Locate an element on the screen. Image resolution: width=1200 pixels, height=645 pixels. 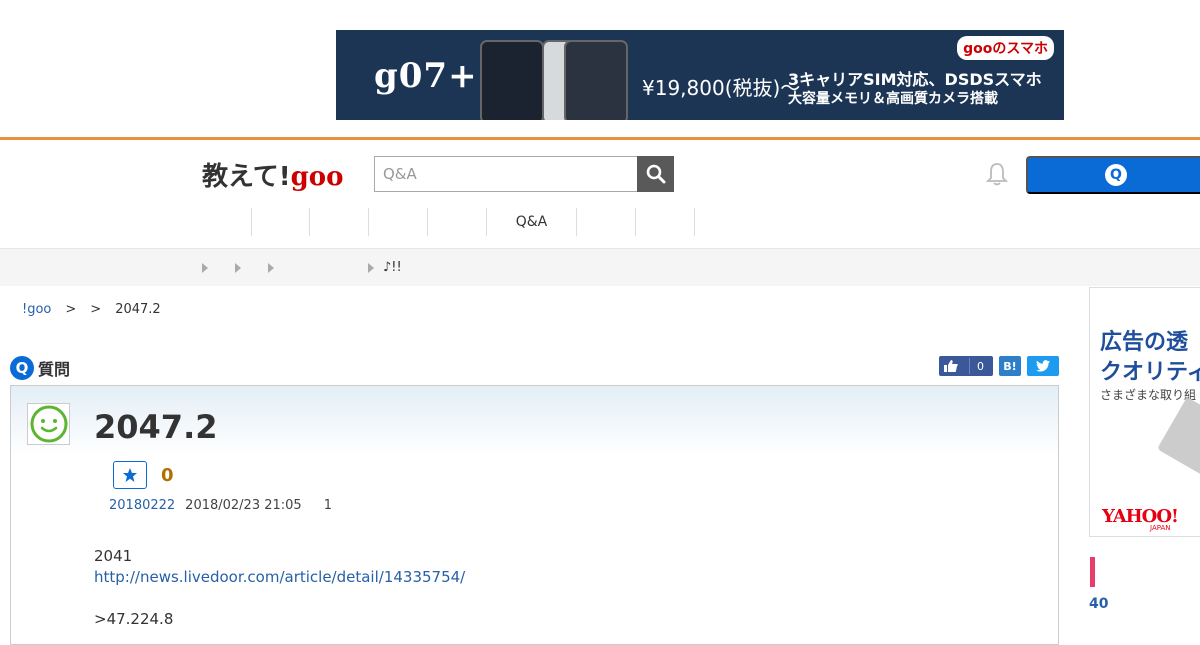
question-meta: 20180222 2018/02/23 21:05 1 is located at coordinates (220, 505).